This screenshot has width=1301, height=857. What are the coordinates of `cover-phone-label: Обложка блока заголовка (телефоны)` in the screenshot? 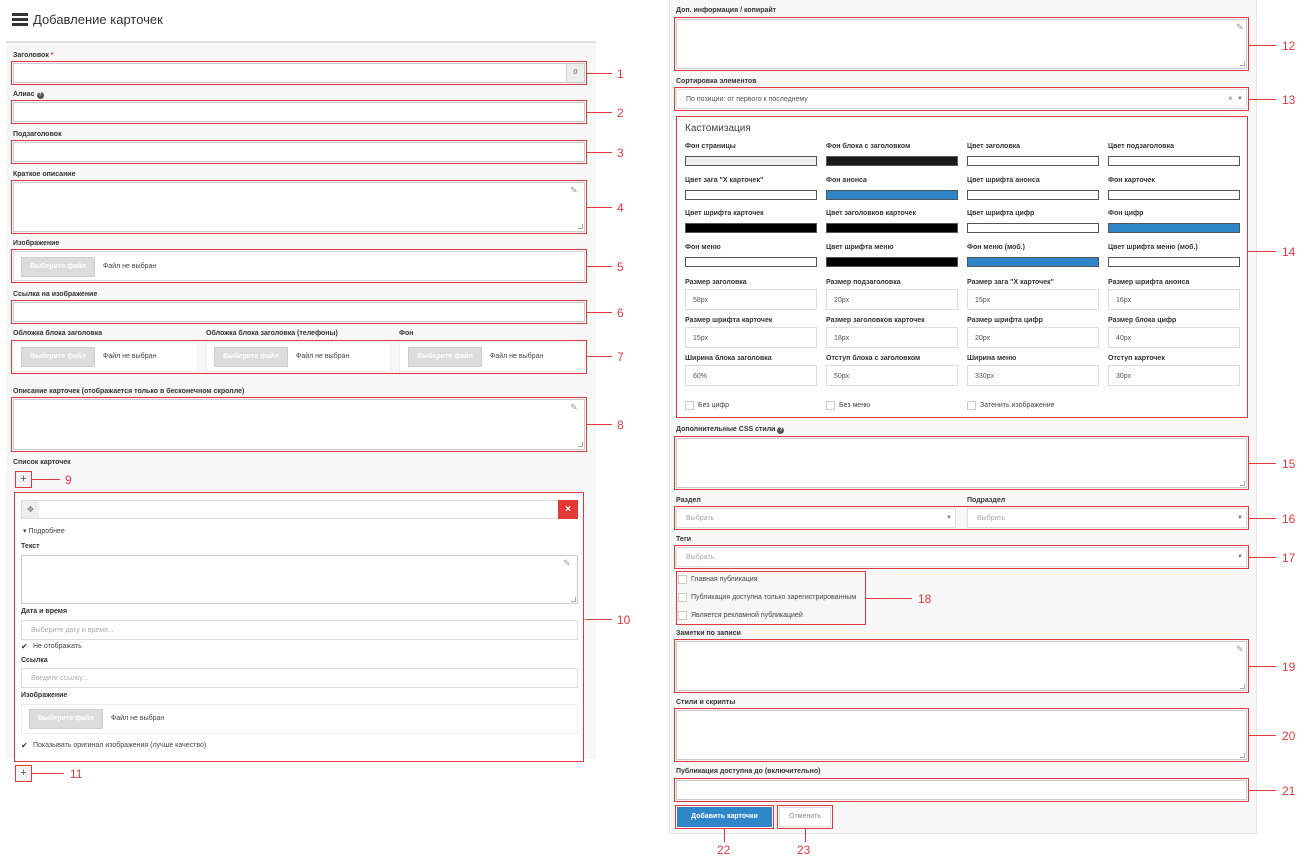 It's located at (272, 333).